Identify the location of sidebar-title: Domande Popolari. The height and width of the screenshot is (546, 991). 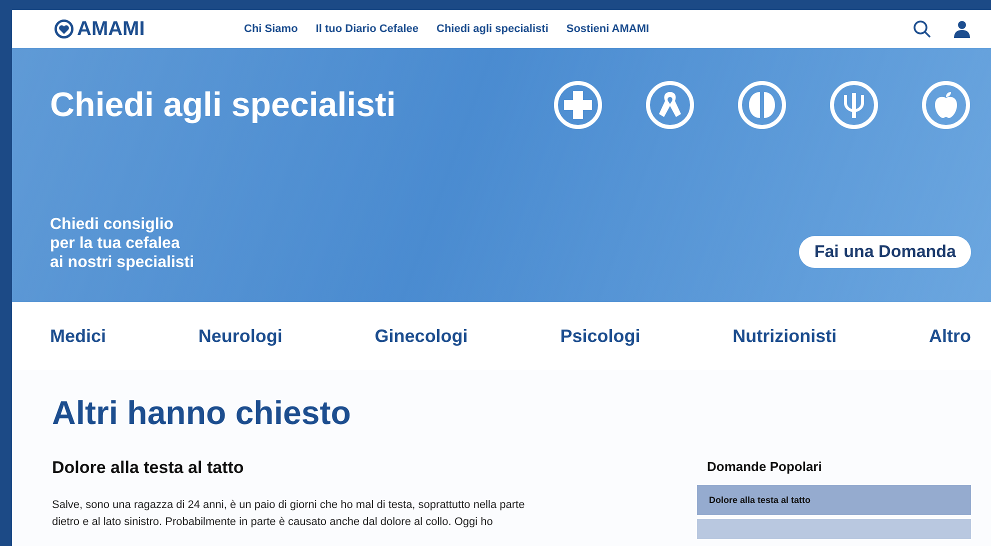
(765, 467).